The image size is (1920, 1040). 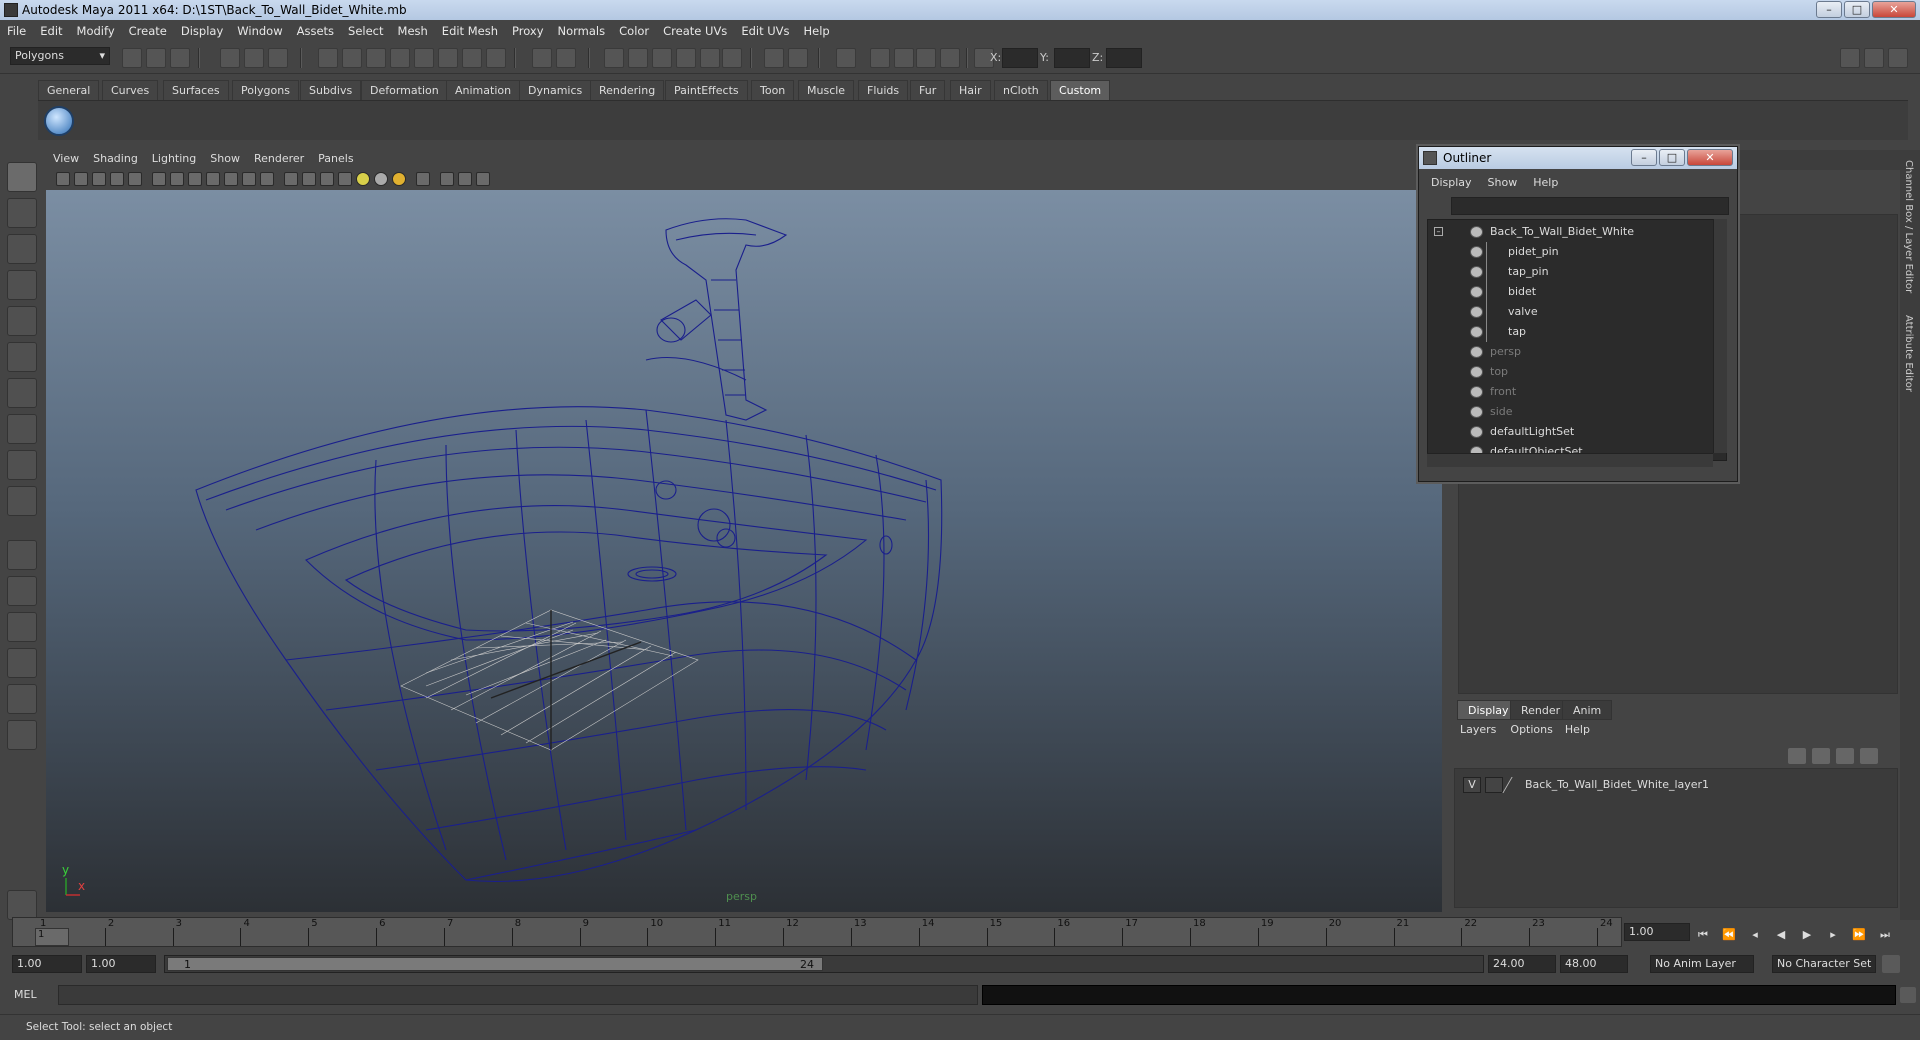 I want to click on tab-deformation: Deformation, so click(x=404, y=90).